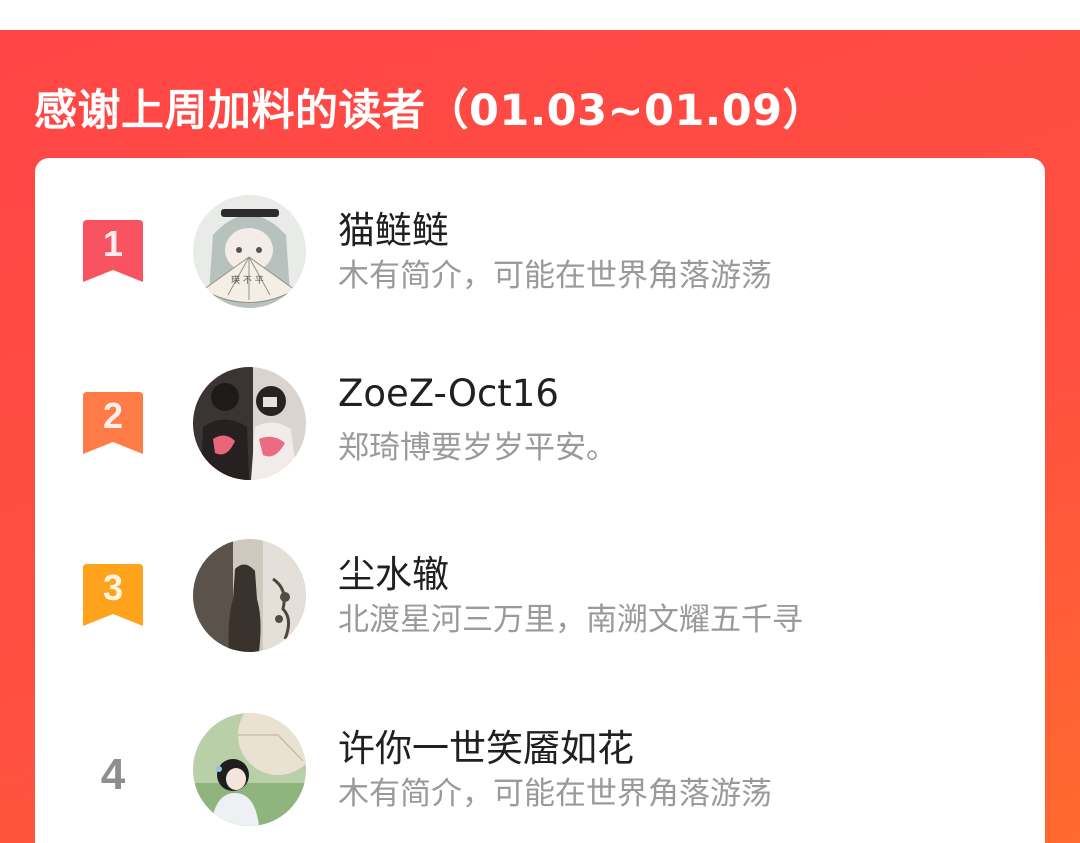  I want to click on couple-photo-avatar-icon, so click(249, 423).